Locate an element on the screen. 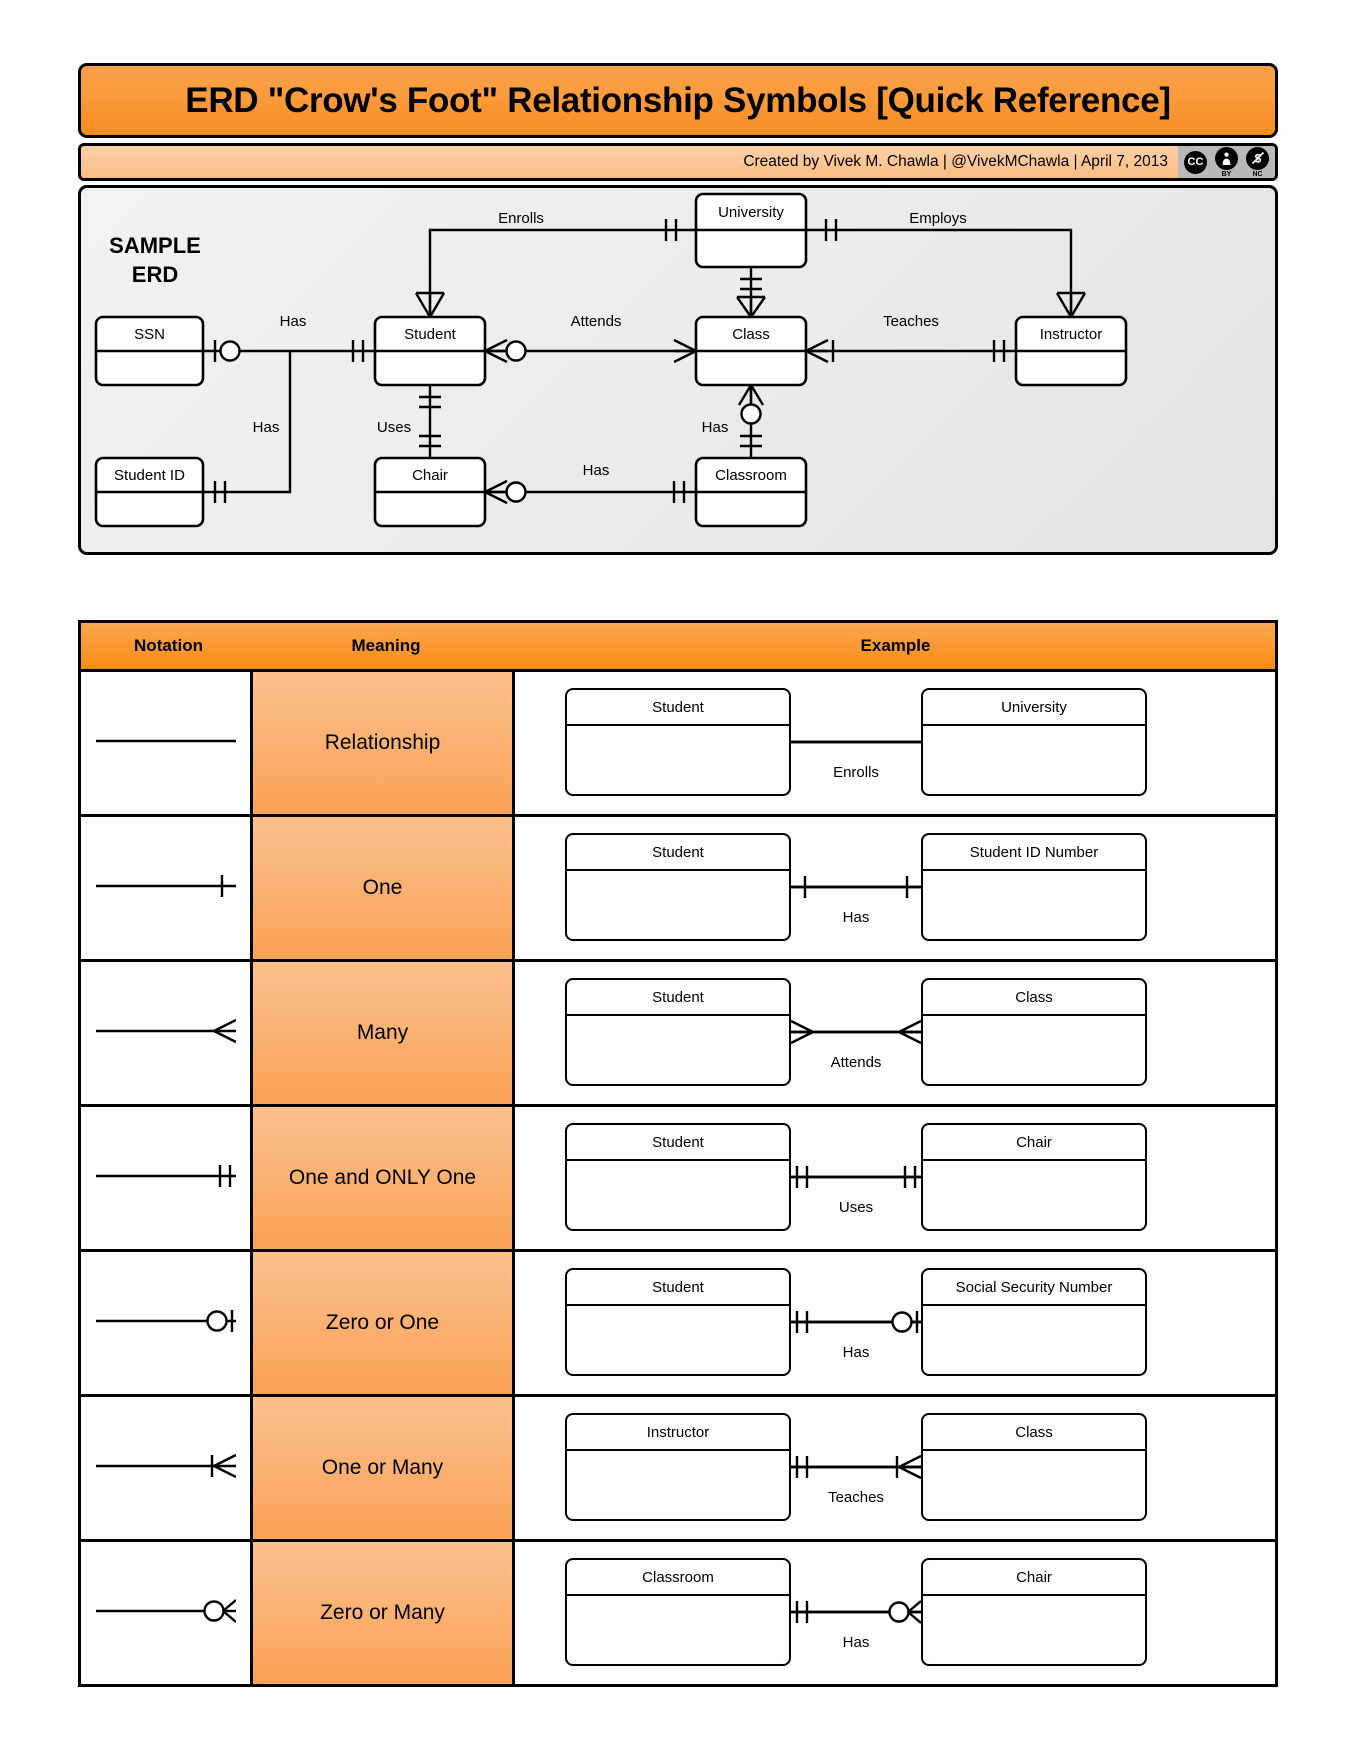 This screenshot has width=1360, height=1760. svg-text: Student is located at coordinates (430, 334).